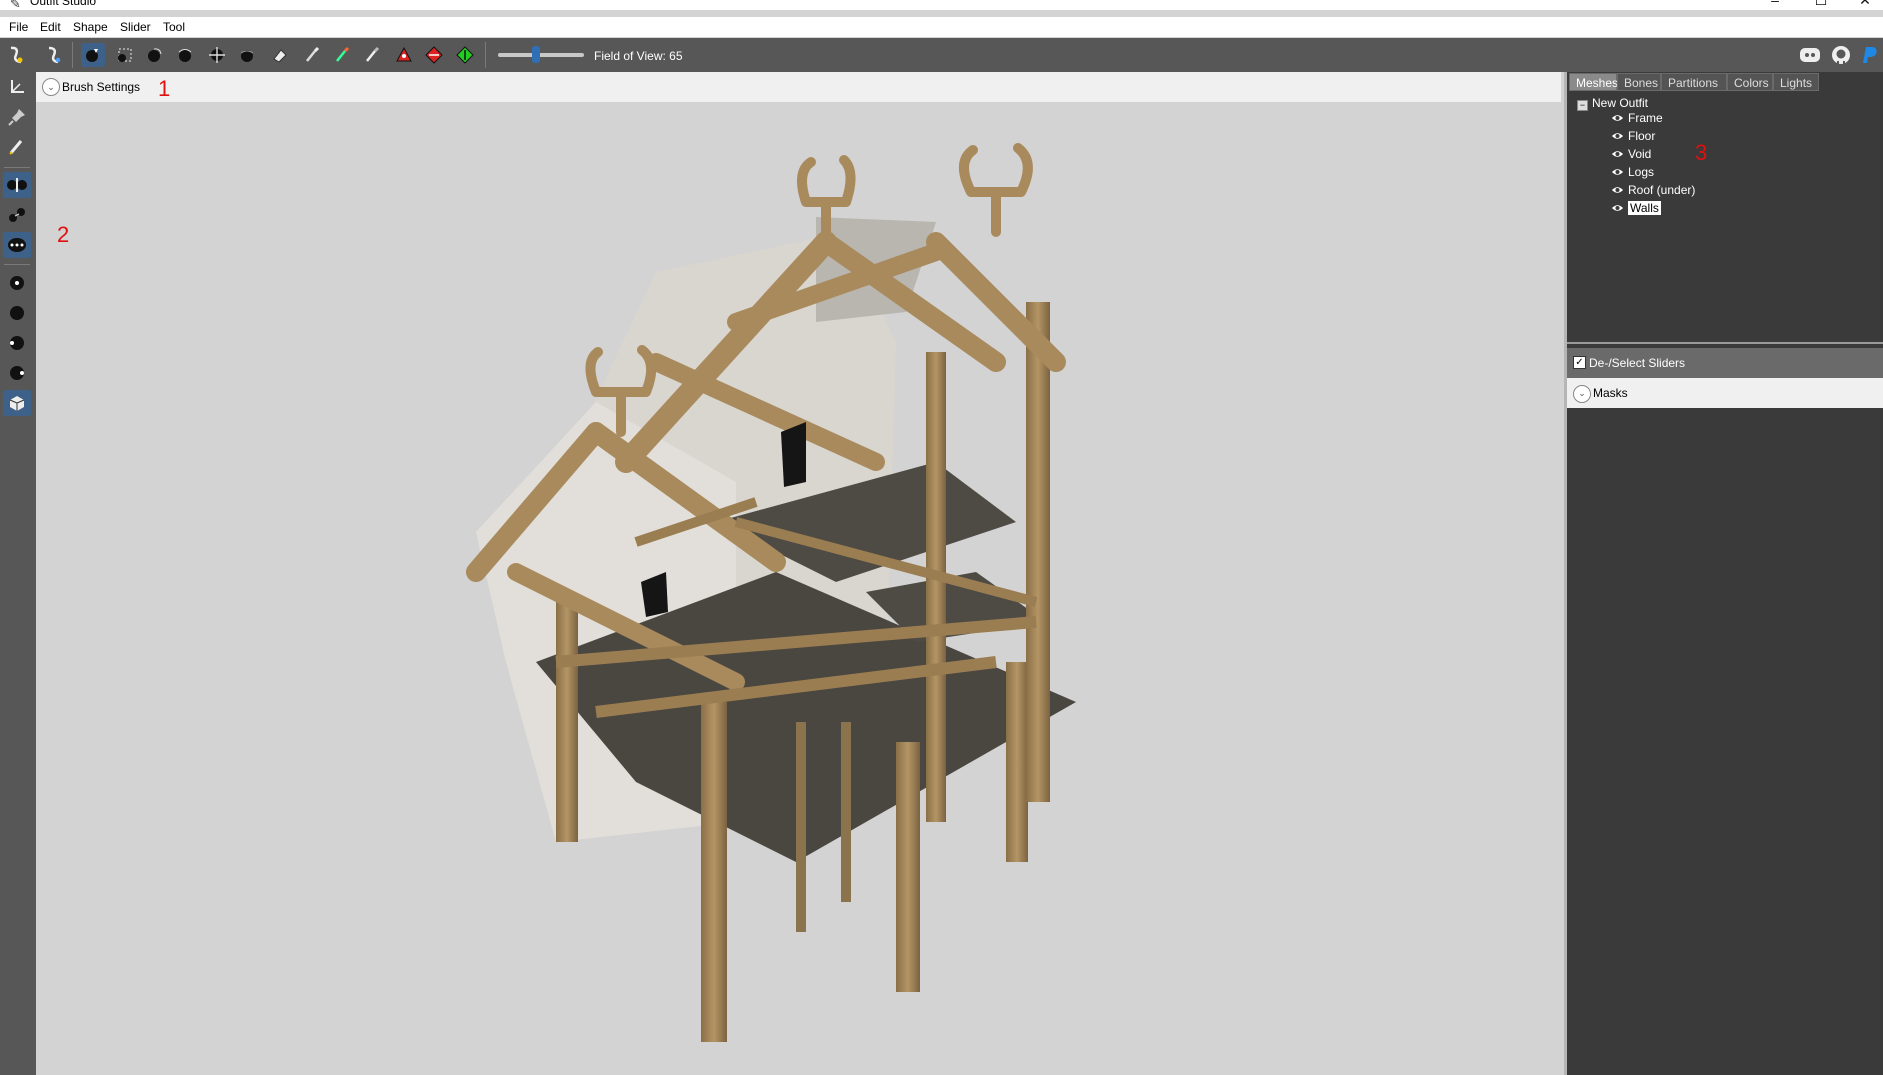  What do you see at coordinates (1694, 82) in the screenshot?
I see `tab-partitions: Partitions` at bounding box center [1694, 82].